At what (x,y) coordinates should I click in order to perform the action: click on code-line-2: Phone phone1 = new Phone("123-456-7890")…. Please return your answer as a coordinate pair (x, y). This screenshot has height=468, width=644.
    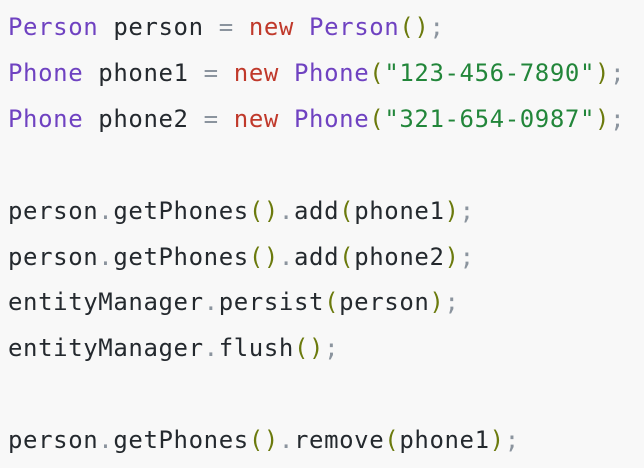
    Looking at the image, I should click on (316, 73).